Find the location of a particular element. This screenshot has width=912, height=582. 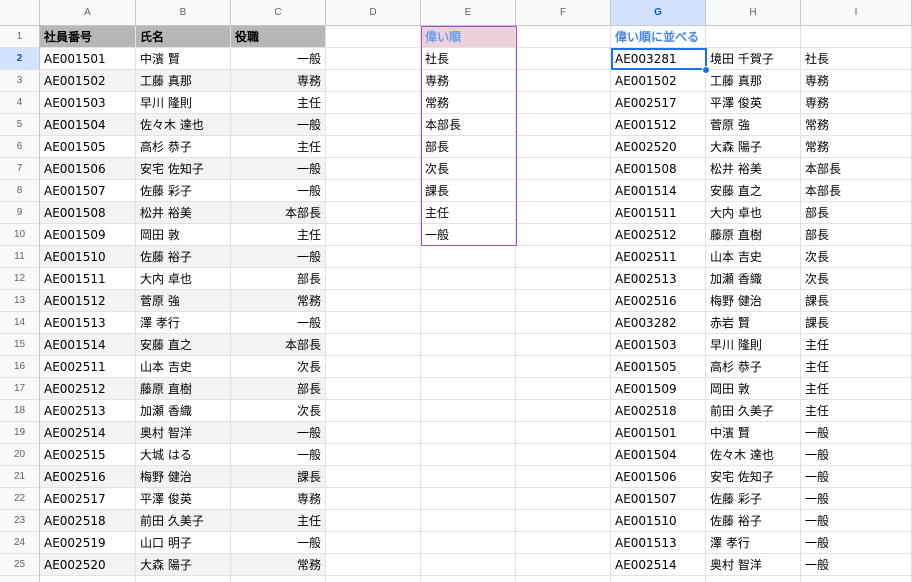

cell-d6 is located at coordinates (373, 147).